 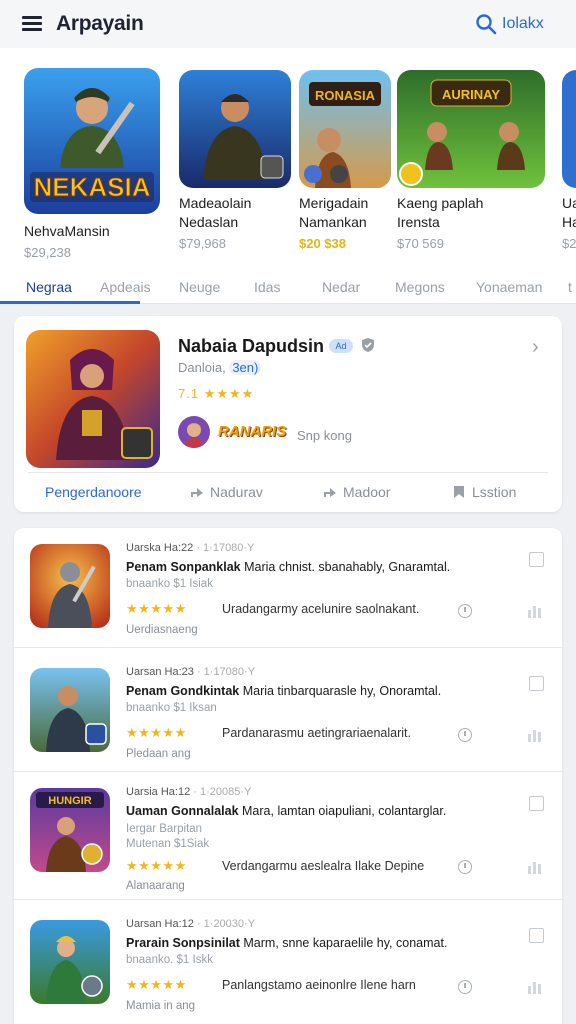 What do you see at coordinates (93, 492) in the screenshot?
I see `primary-action-button: Pengerdanoore` at bounding box center [93, 492].